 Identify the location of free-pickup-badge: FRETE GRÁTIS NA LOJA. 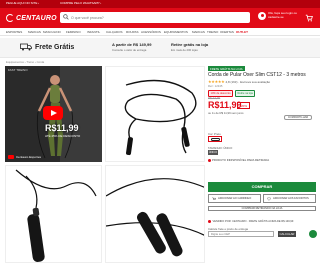
(226, 68).